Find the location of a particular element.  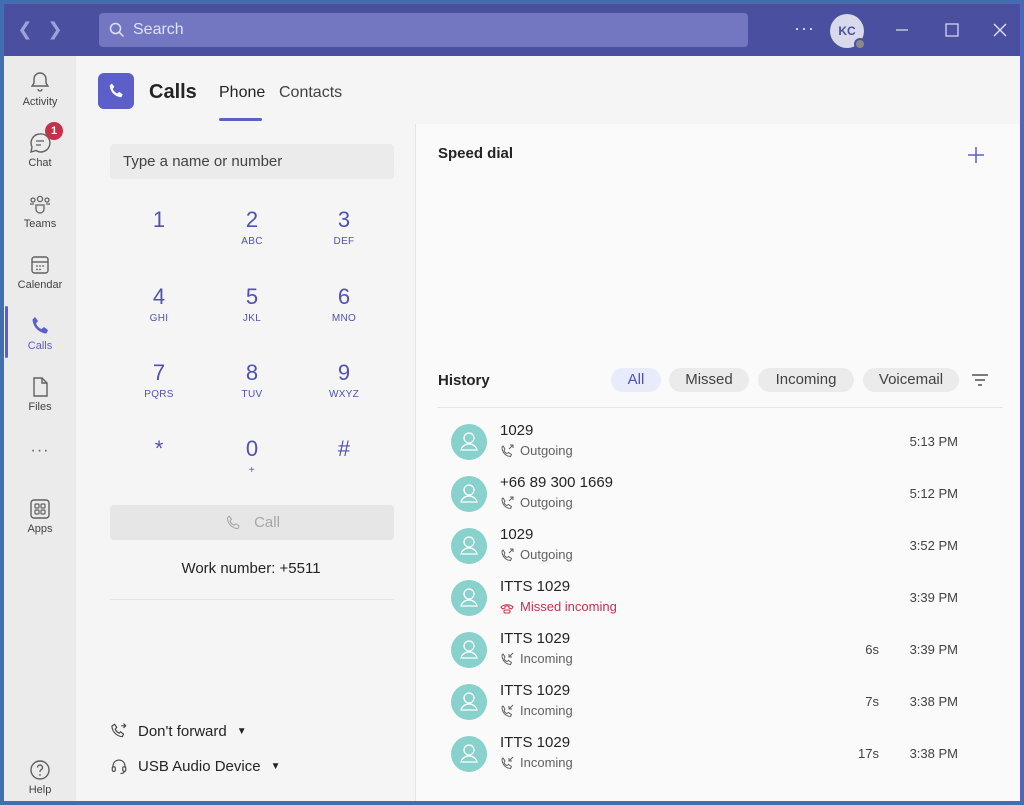

caller-name: 1029 is located at coordinates (517, 430).